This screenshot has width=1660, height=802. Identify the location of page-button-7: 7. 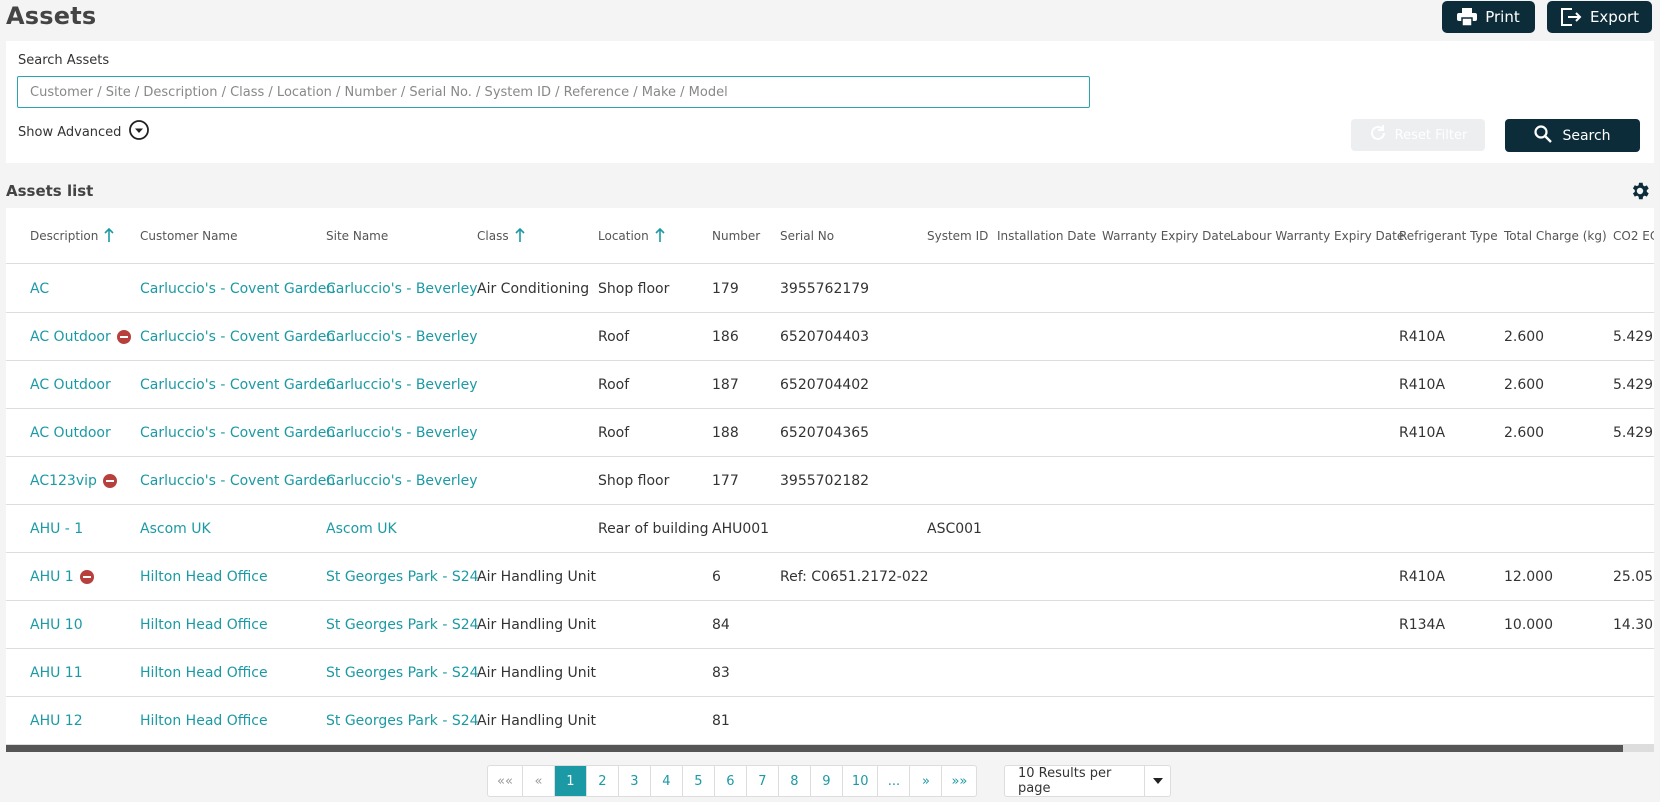
(763, 781).